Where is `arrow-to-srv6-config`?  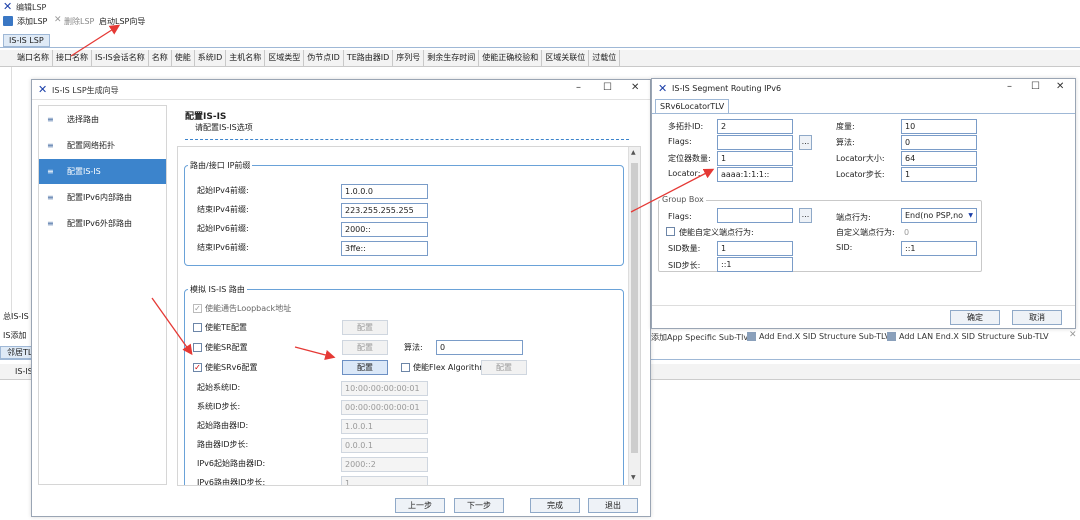 arrow-to-srv6-config is located at coordinates (315, 353).